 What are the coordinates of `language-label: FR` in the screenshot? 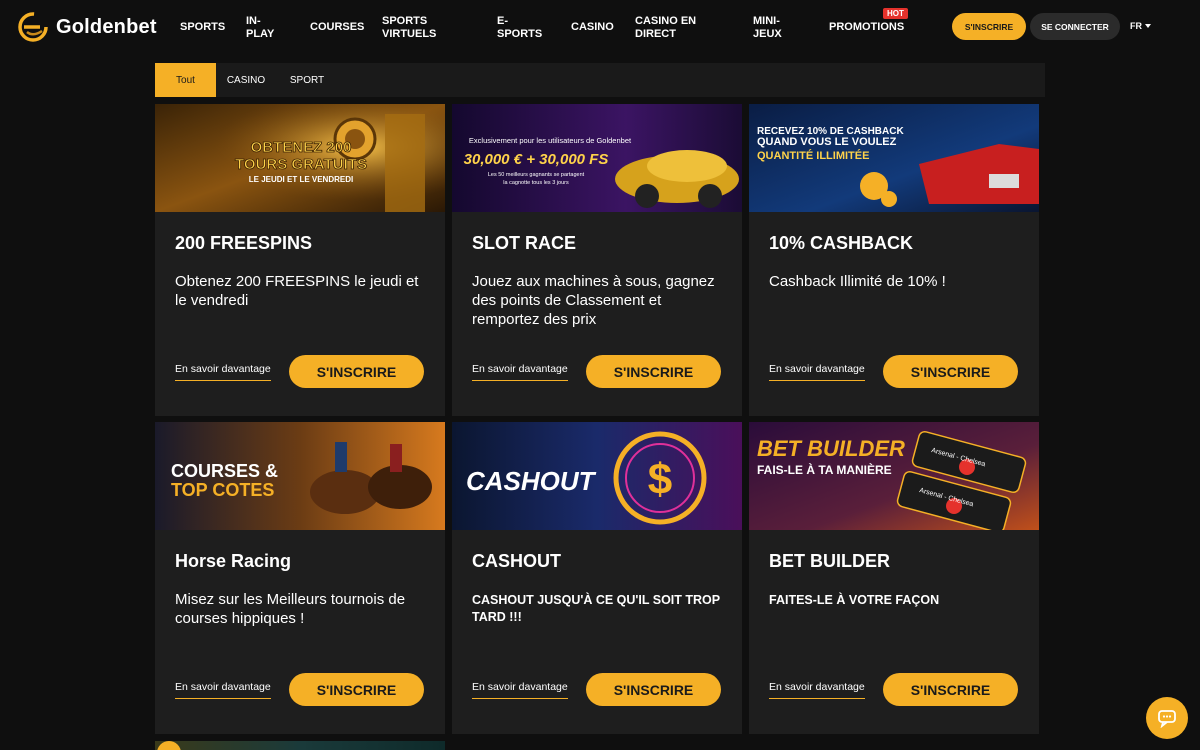 It's located at (1136, 26).